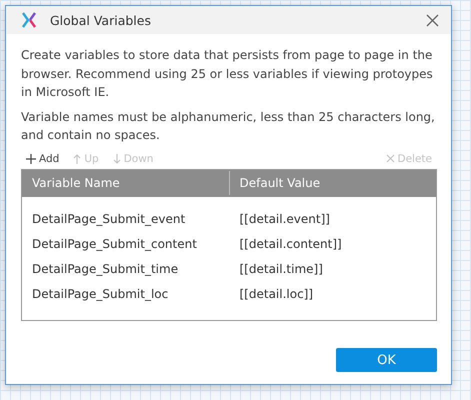  What do you see at coordinates (43, 158) in the screenshot?
I see `add-button: Add` at bounding box center [43, 158].